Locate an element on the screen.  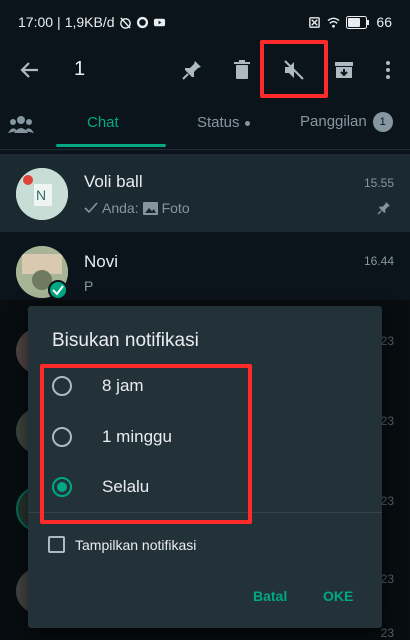
back-arrow-icon is located at coordinates (30, 70).